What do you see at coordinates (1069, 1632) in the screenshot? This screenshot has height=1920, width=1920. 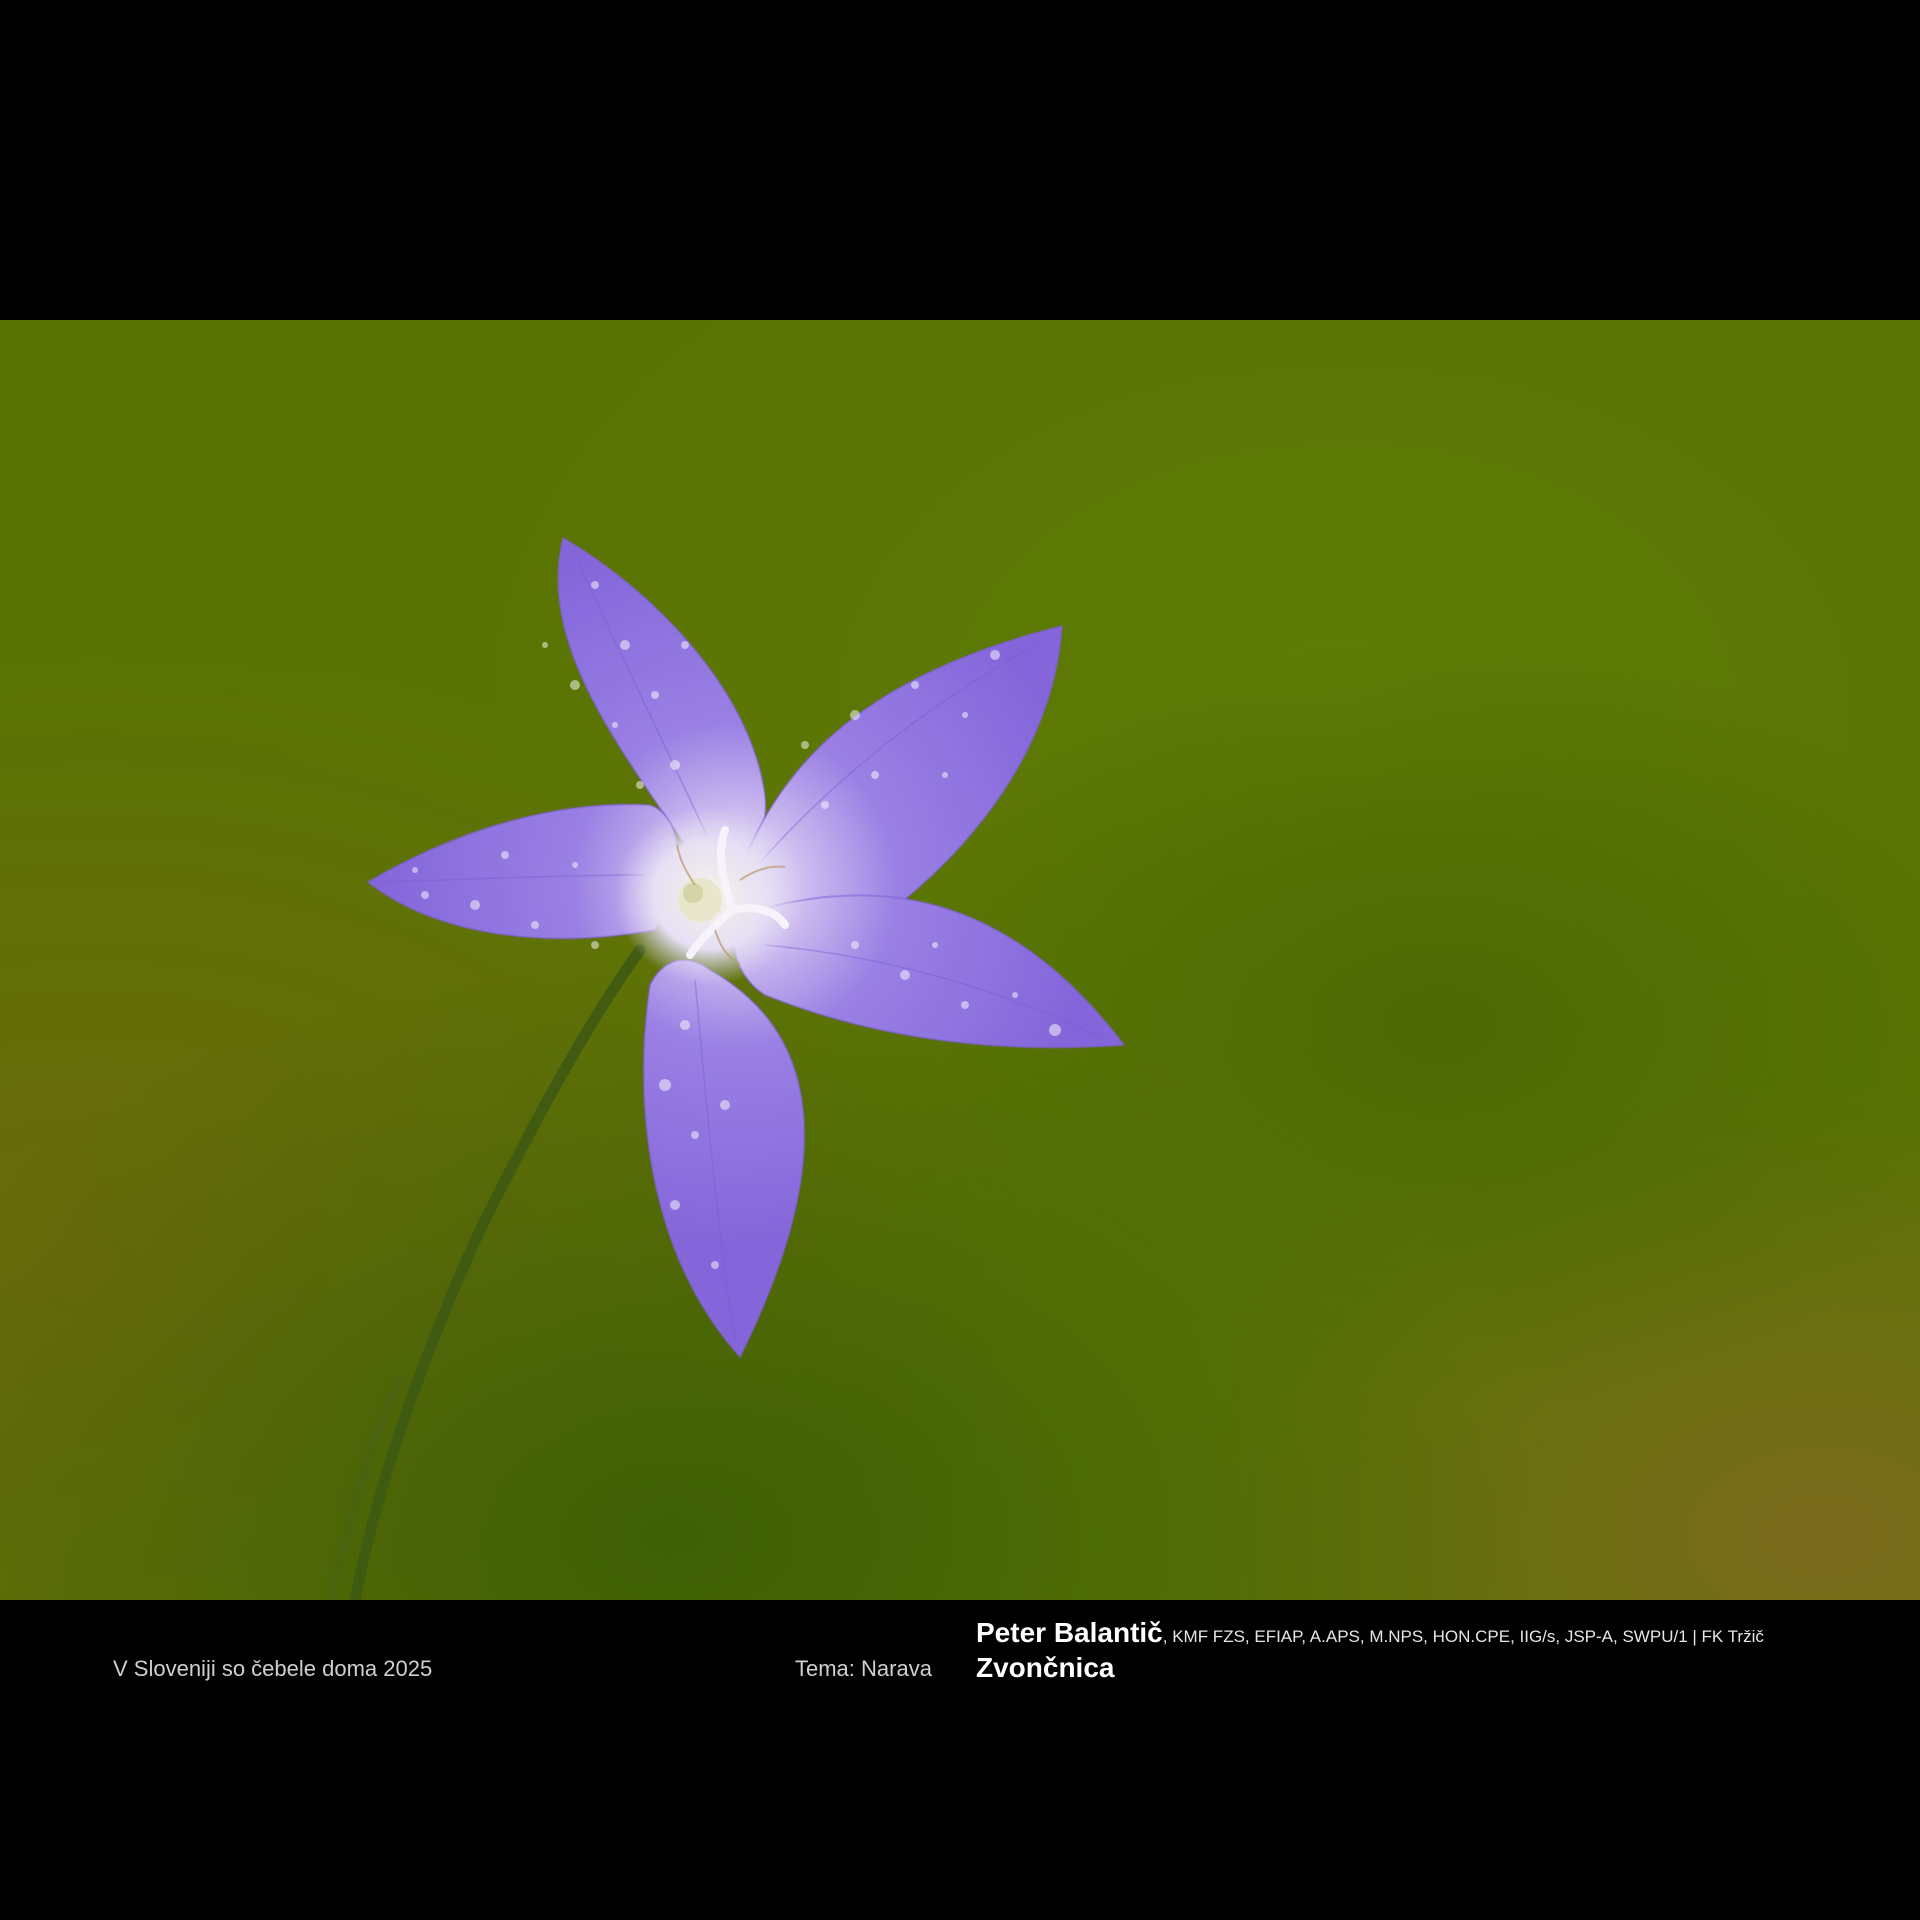 I see `author-name: Peter Balantič` at bounding box center [1069, 1632].